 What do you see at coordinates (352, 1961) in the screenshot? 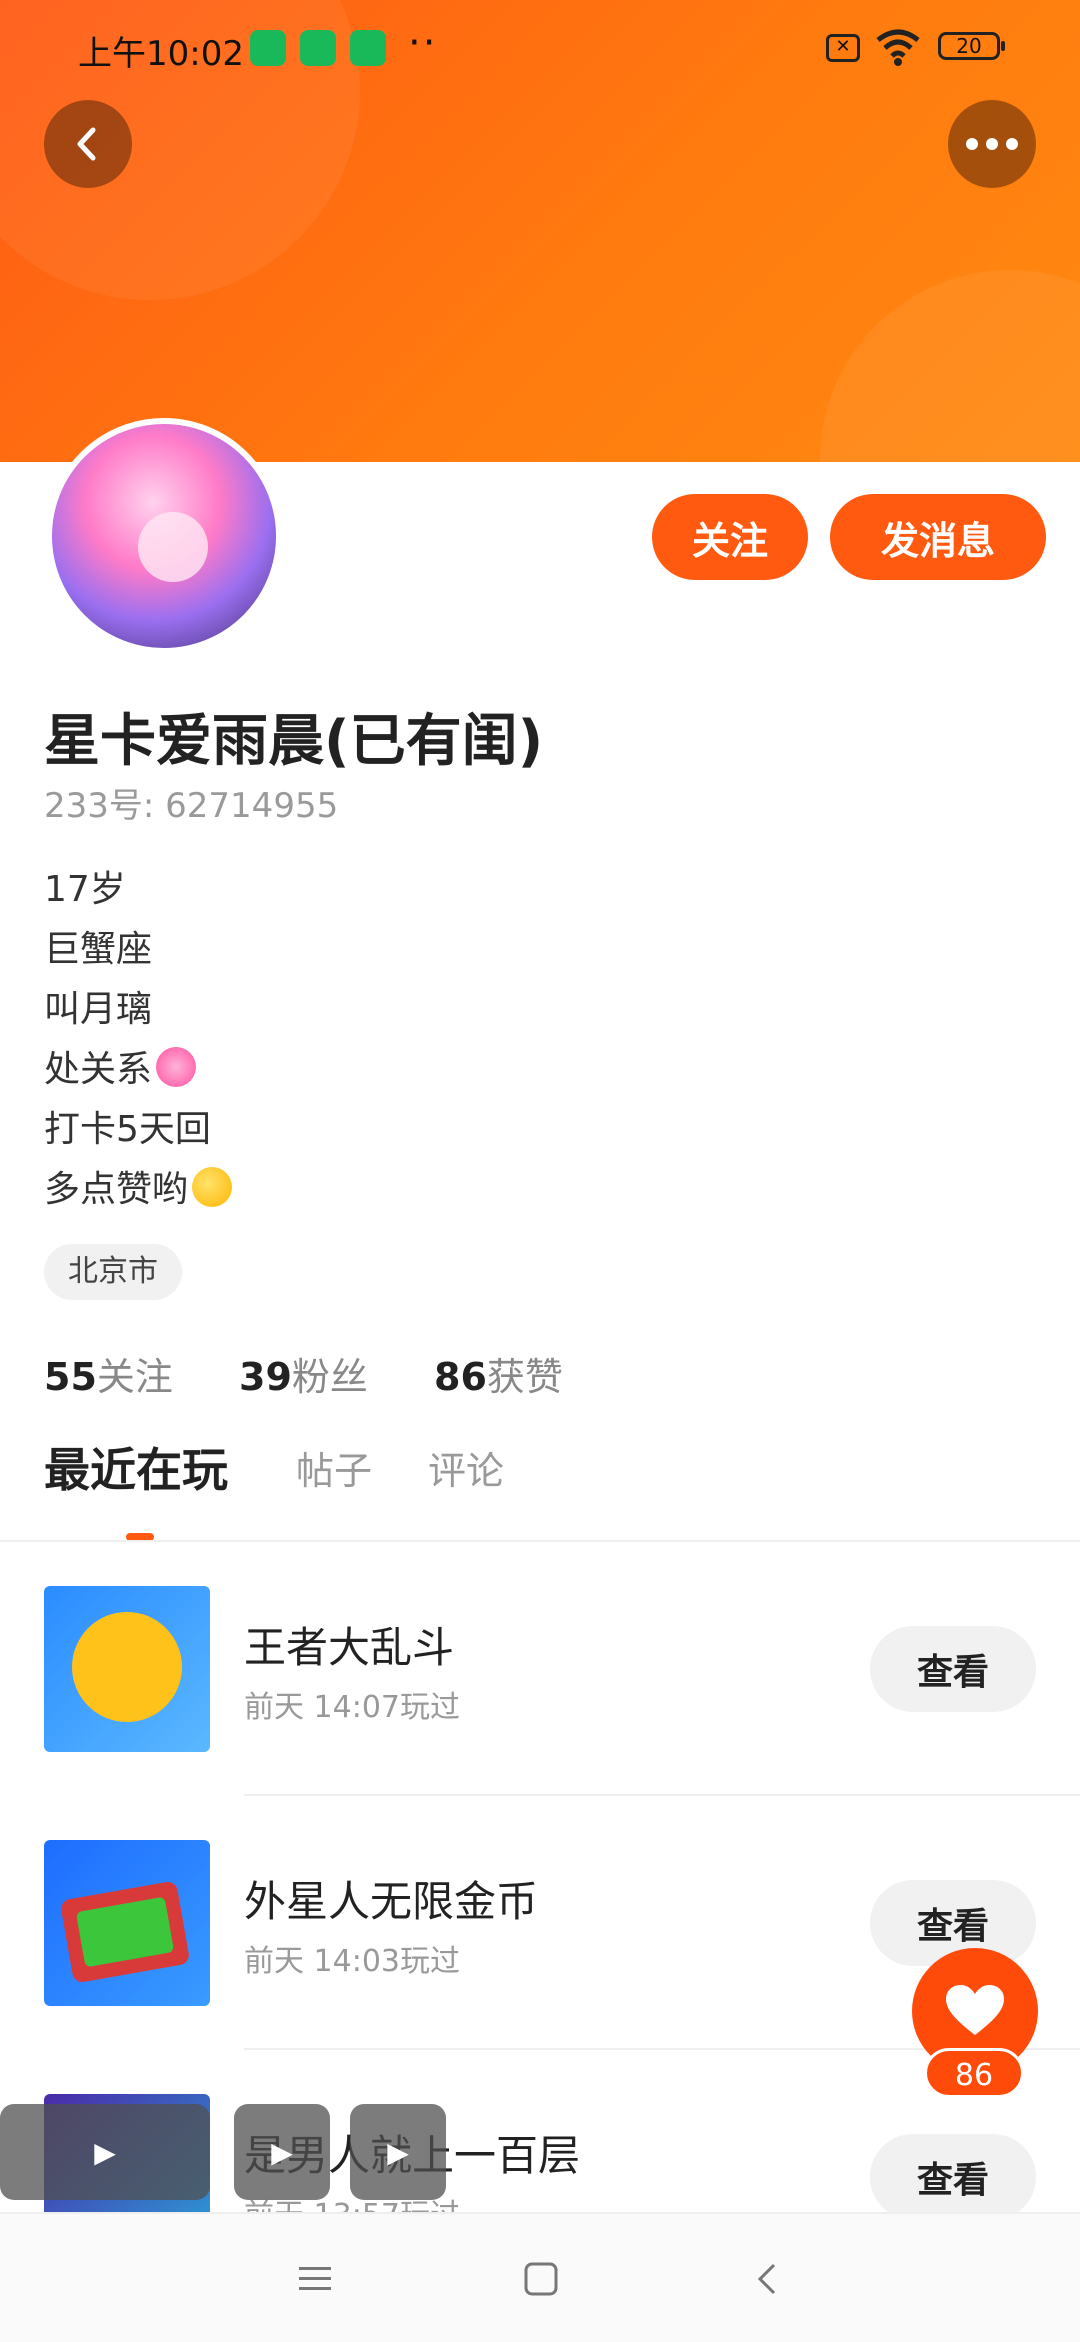
I see `played-time: 前天 14:03玩过` at bounding box center [352, 1961].